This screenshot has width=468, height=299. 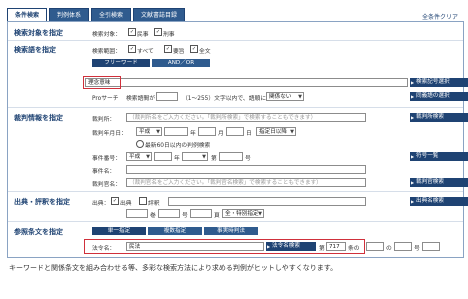 I want to click on case-no-label: 第, so click(x=214, y=159).